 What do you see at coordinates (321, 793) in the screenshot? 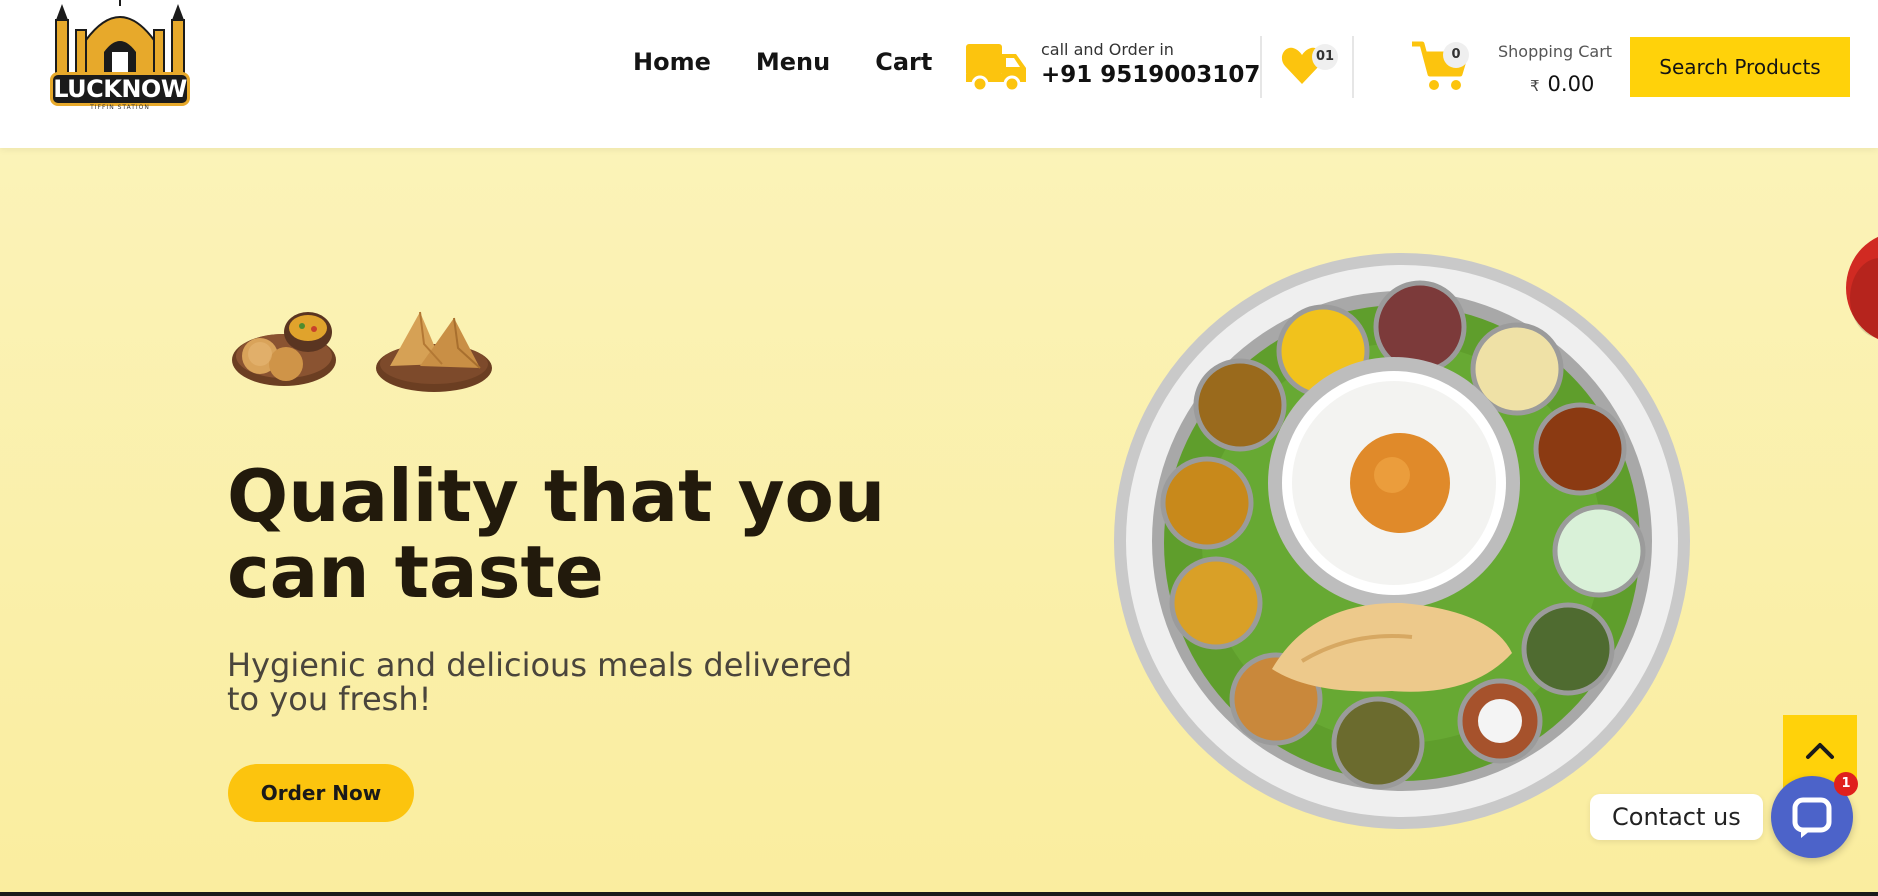
I see `order-now-button: Order Now` at bounding box center [321, 793].